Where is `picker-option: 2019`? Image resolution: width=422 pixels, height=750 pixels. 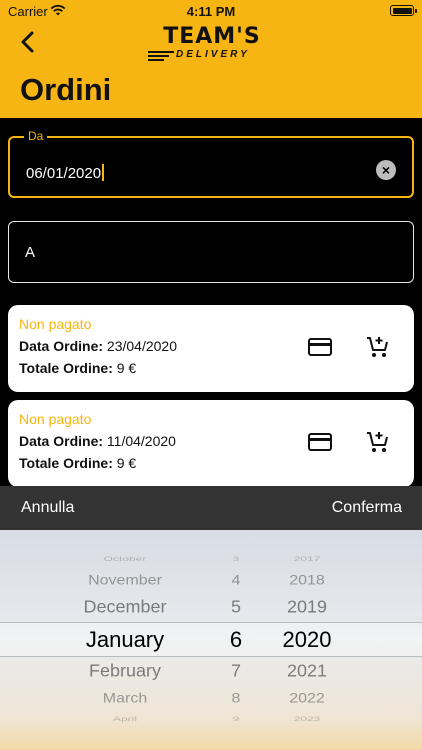 picker-option: 2019 is located at coordinates (307, 608).